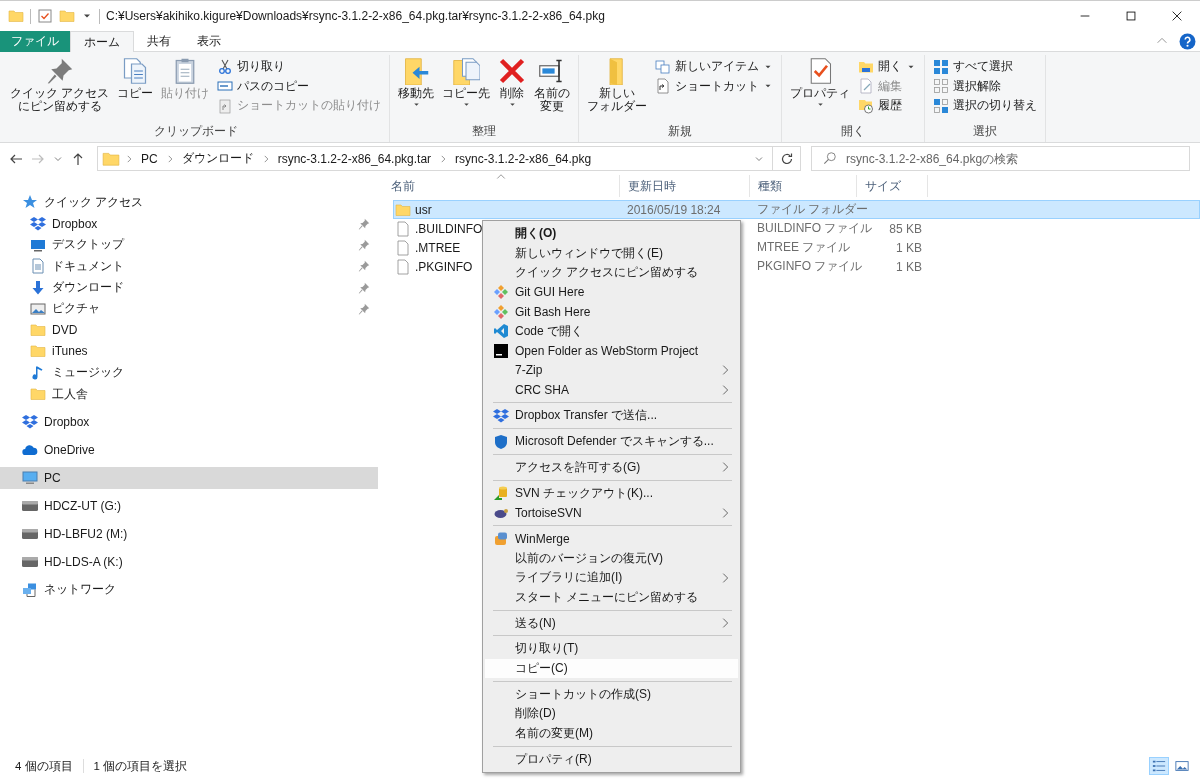 This screenshot has height=781, width=1200. Describe the element at coordinates (423, 209) in the screenshot. I see `file-name: usr` at that location.